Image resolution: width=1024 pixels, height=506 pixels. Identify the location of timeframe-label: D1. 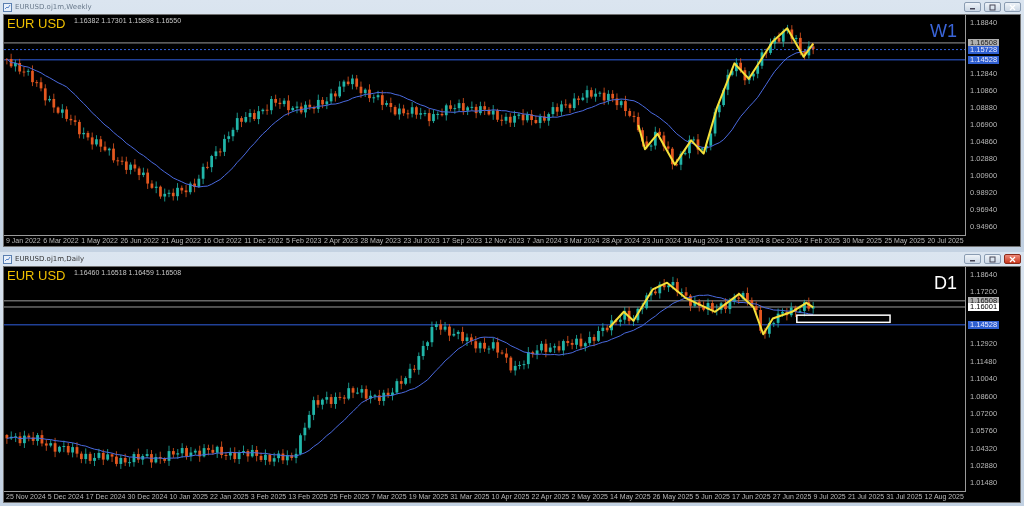
(945, 283).